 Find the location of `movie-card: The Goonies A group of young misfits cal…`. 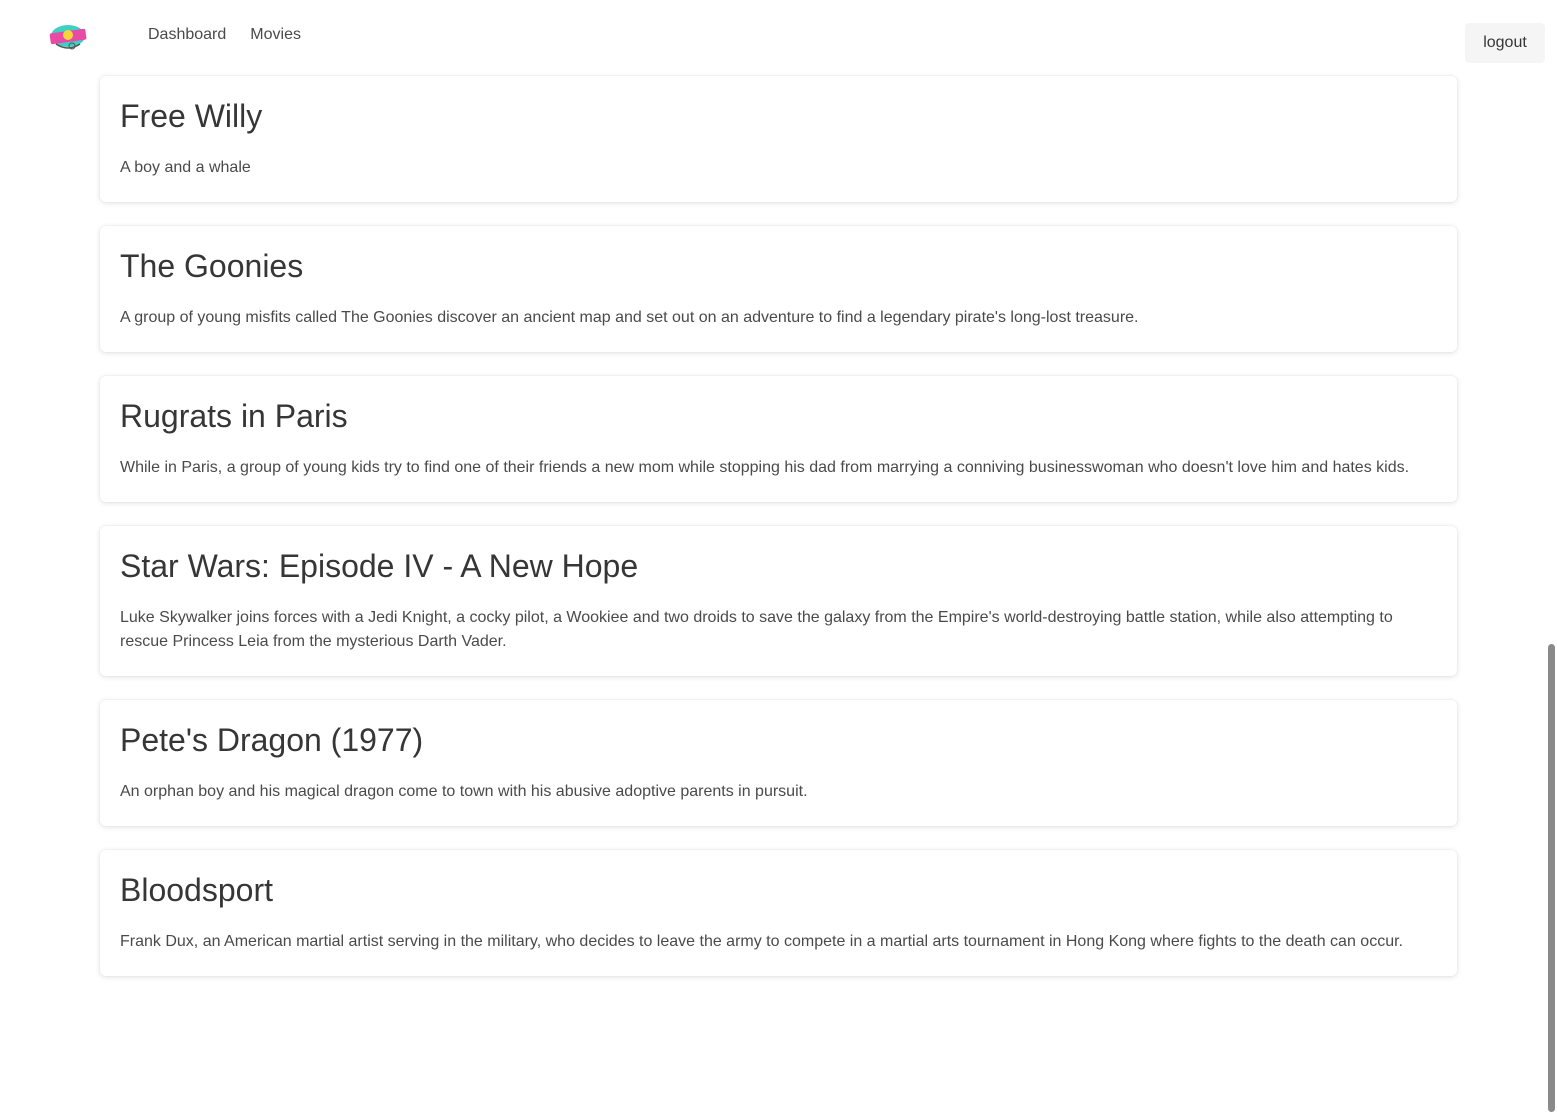

movie-card: The Goonies A group of young misfits cal… is located at coordinates (778, 289).